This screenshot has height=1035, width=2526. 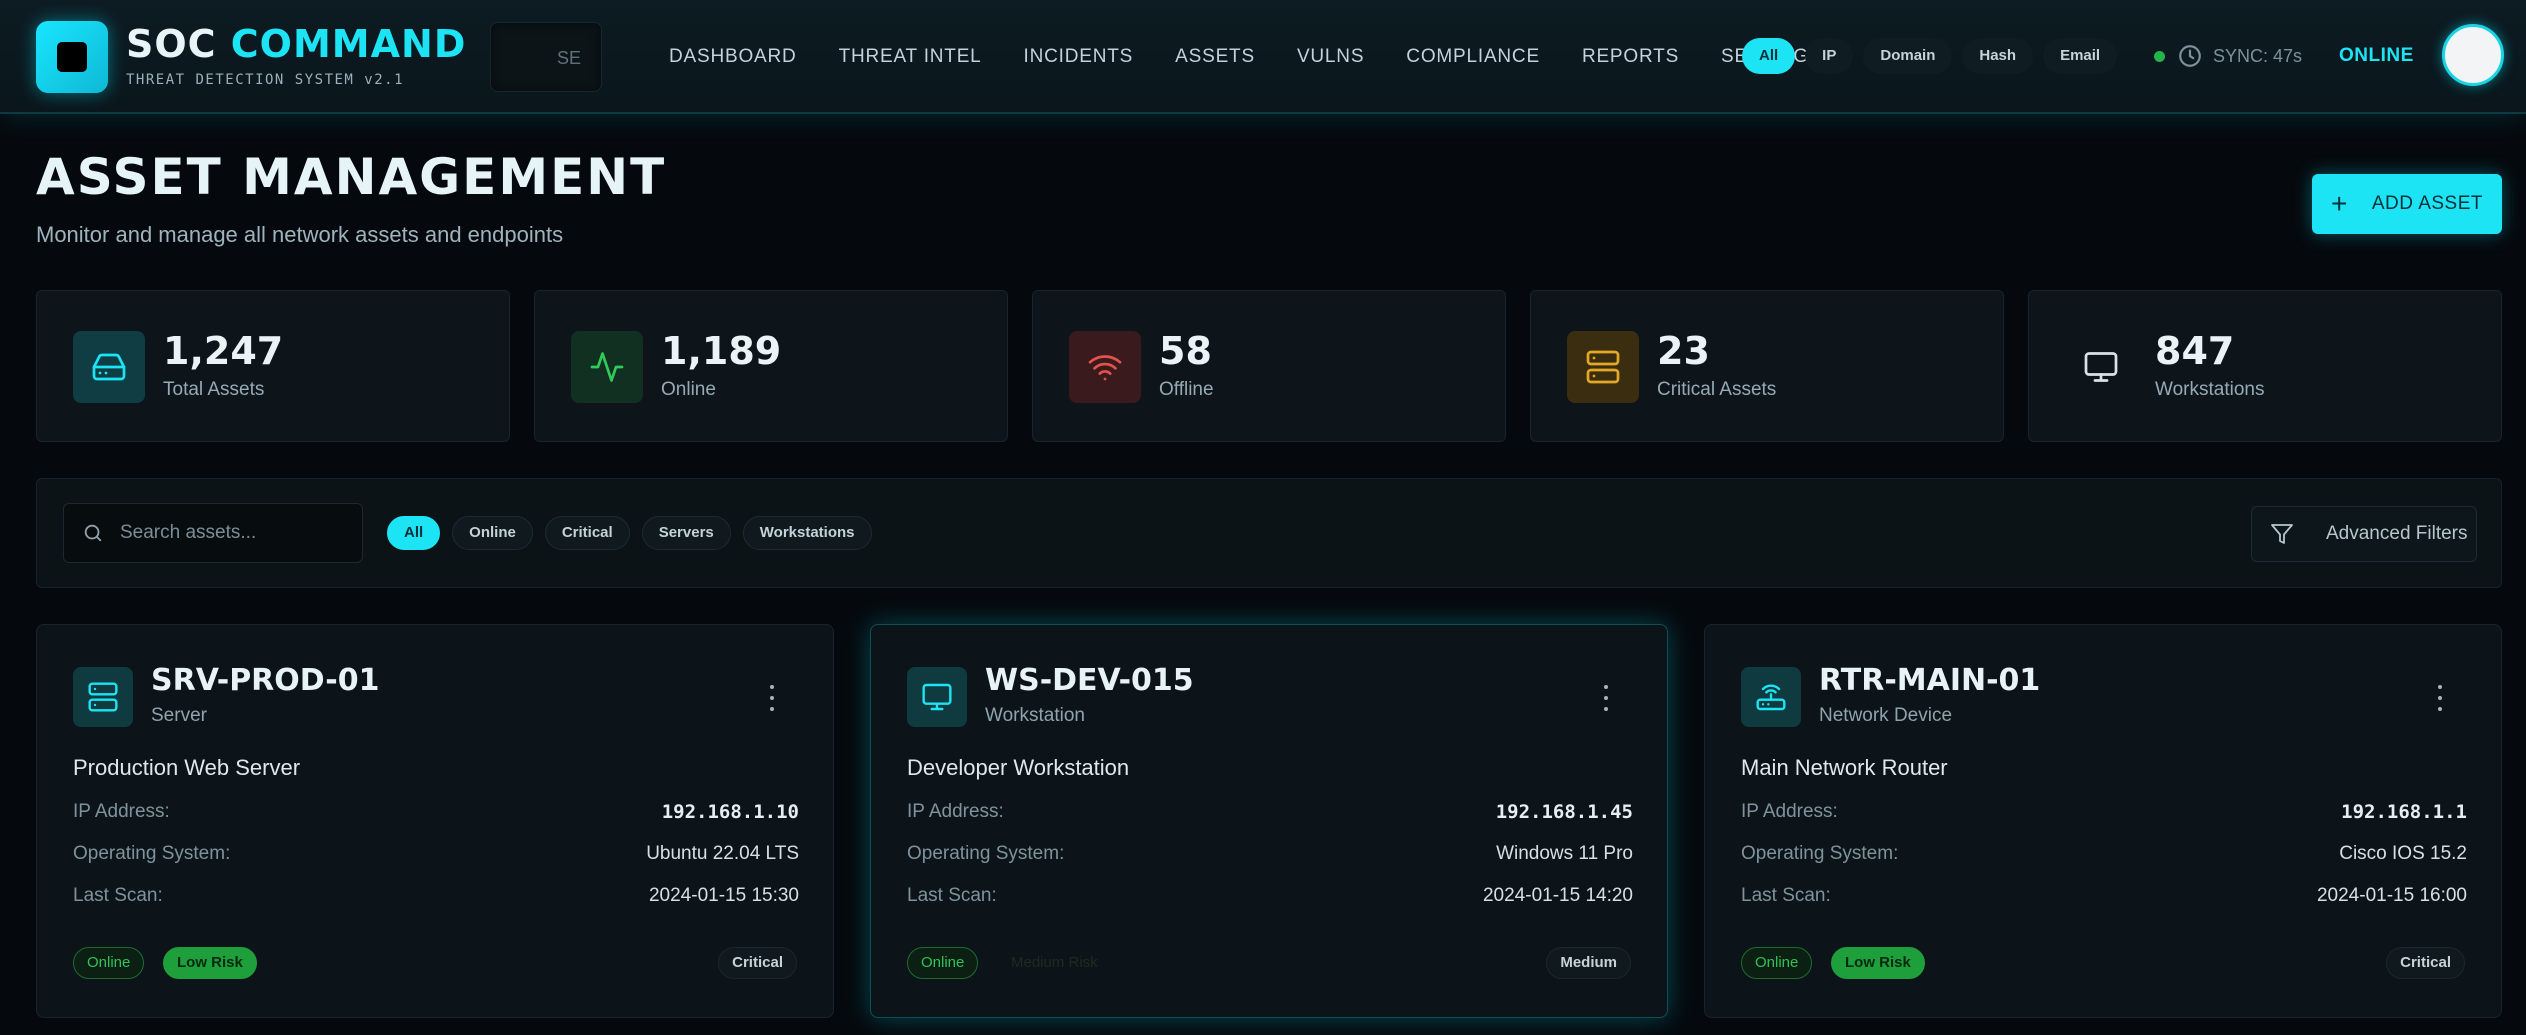 What do you see at coordinates (436, 856) in the screenshot?
I see `os-row: Operating System: Ubuntu 22.04 LTS` at bounding box center [436, 856].